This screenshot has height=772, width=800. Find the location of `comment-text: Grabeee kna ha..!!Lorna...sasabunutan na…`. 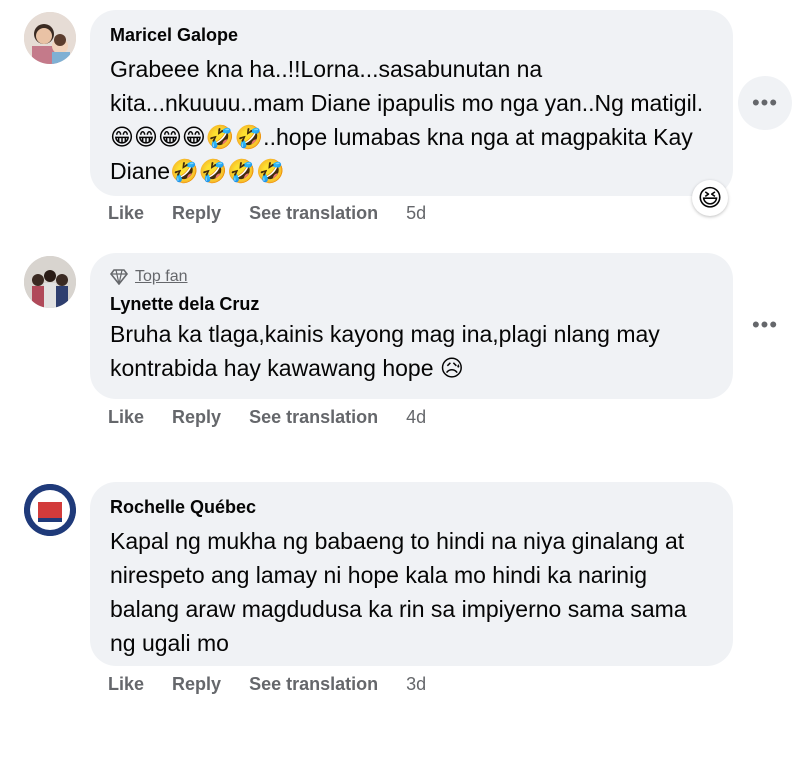

comment-text: Grabeee kna ha..!!Lorna...sasabunutan na… is located at coordinates (407, 120).